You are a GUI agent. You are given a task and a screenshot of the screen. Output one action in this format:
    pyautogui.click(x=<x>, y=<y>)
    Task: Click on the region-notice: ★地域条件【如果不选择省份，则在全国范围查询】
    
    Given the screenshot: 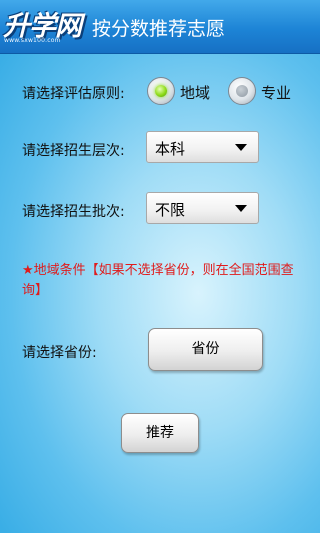 What is the action you would take?
    pyautogui.click(x=158, y=280)
    